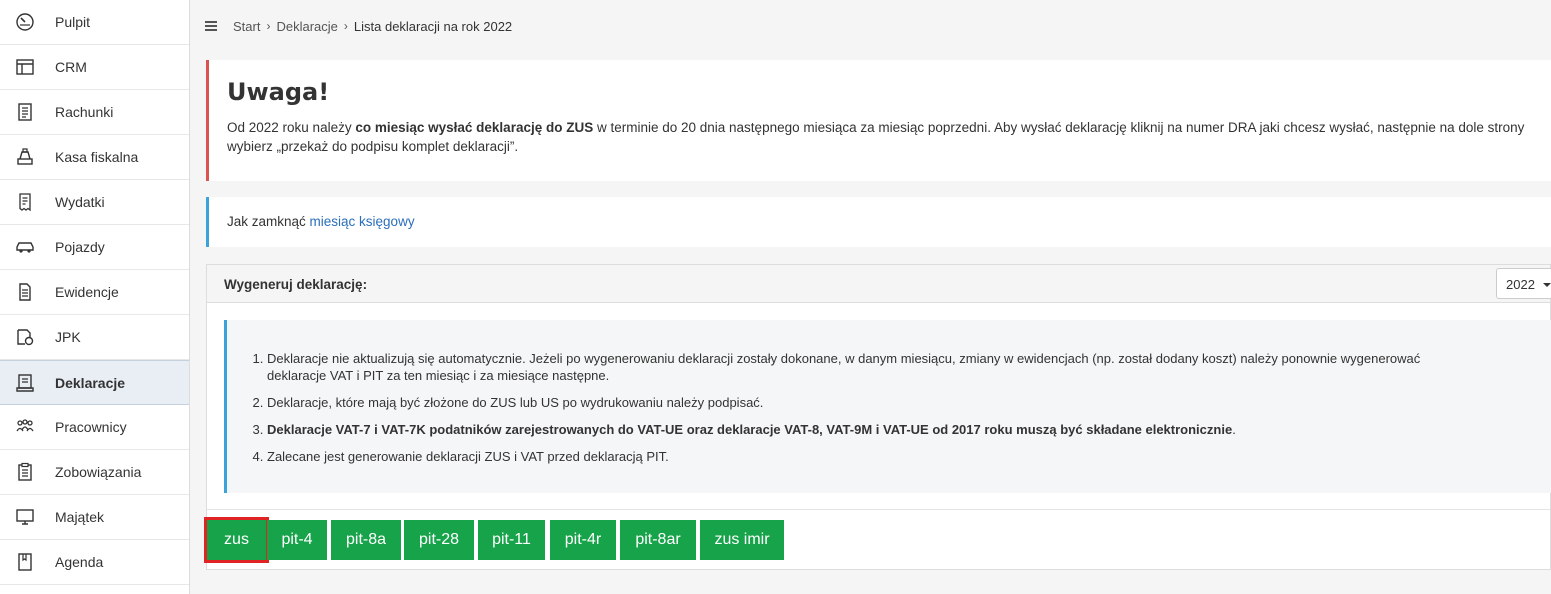 The height and width of the screenshot is (594, 1551). I want to click on car-icon, so click(25, 247).